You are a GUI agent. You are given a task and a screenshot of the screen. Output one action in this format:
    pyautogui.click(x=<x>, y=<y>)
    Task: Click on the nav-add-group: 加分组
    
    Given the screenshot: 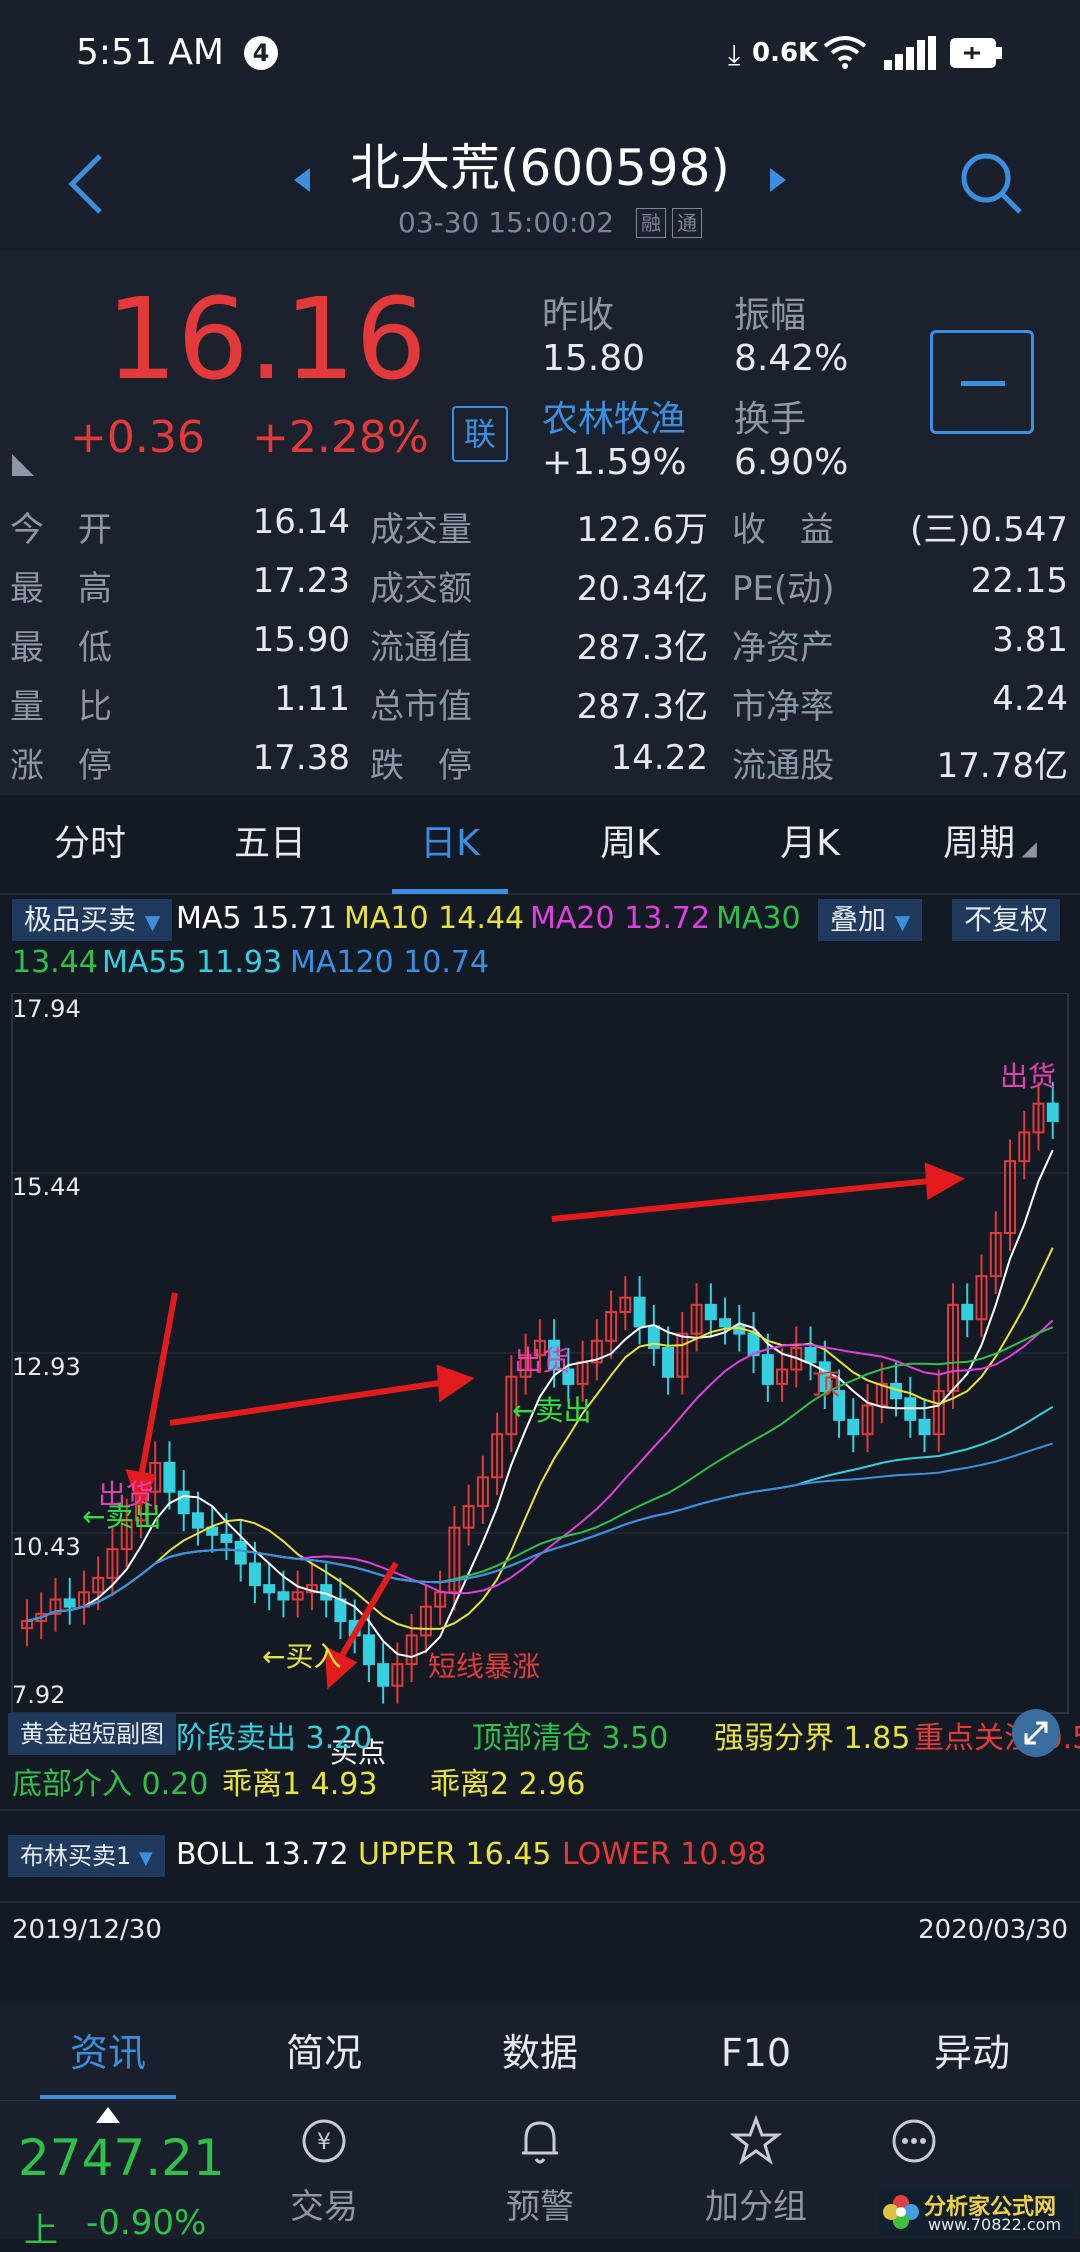 What is the action you would take?
    pyautogui.click(x=756, y=2170)
    